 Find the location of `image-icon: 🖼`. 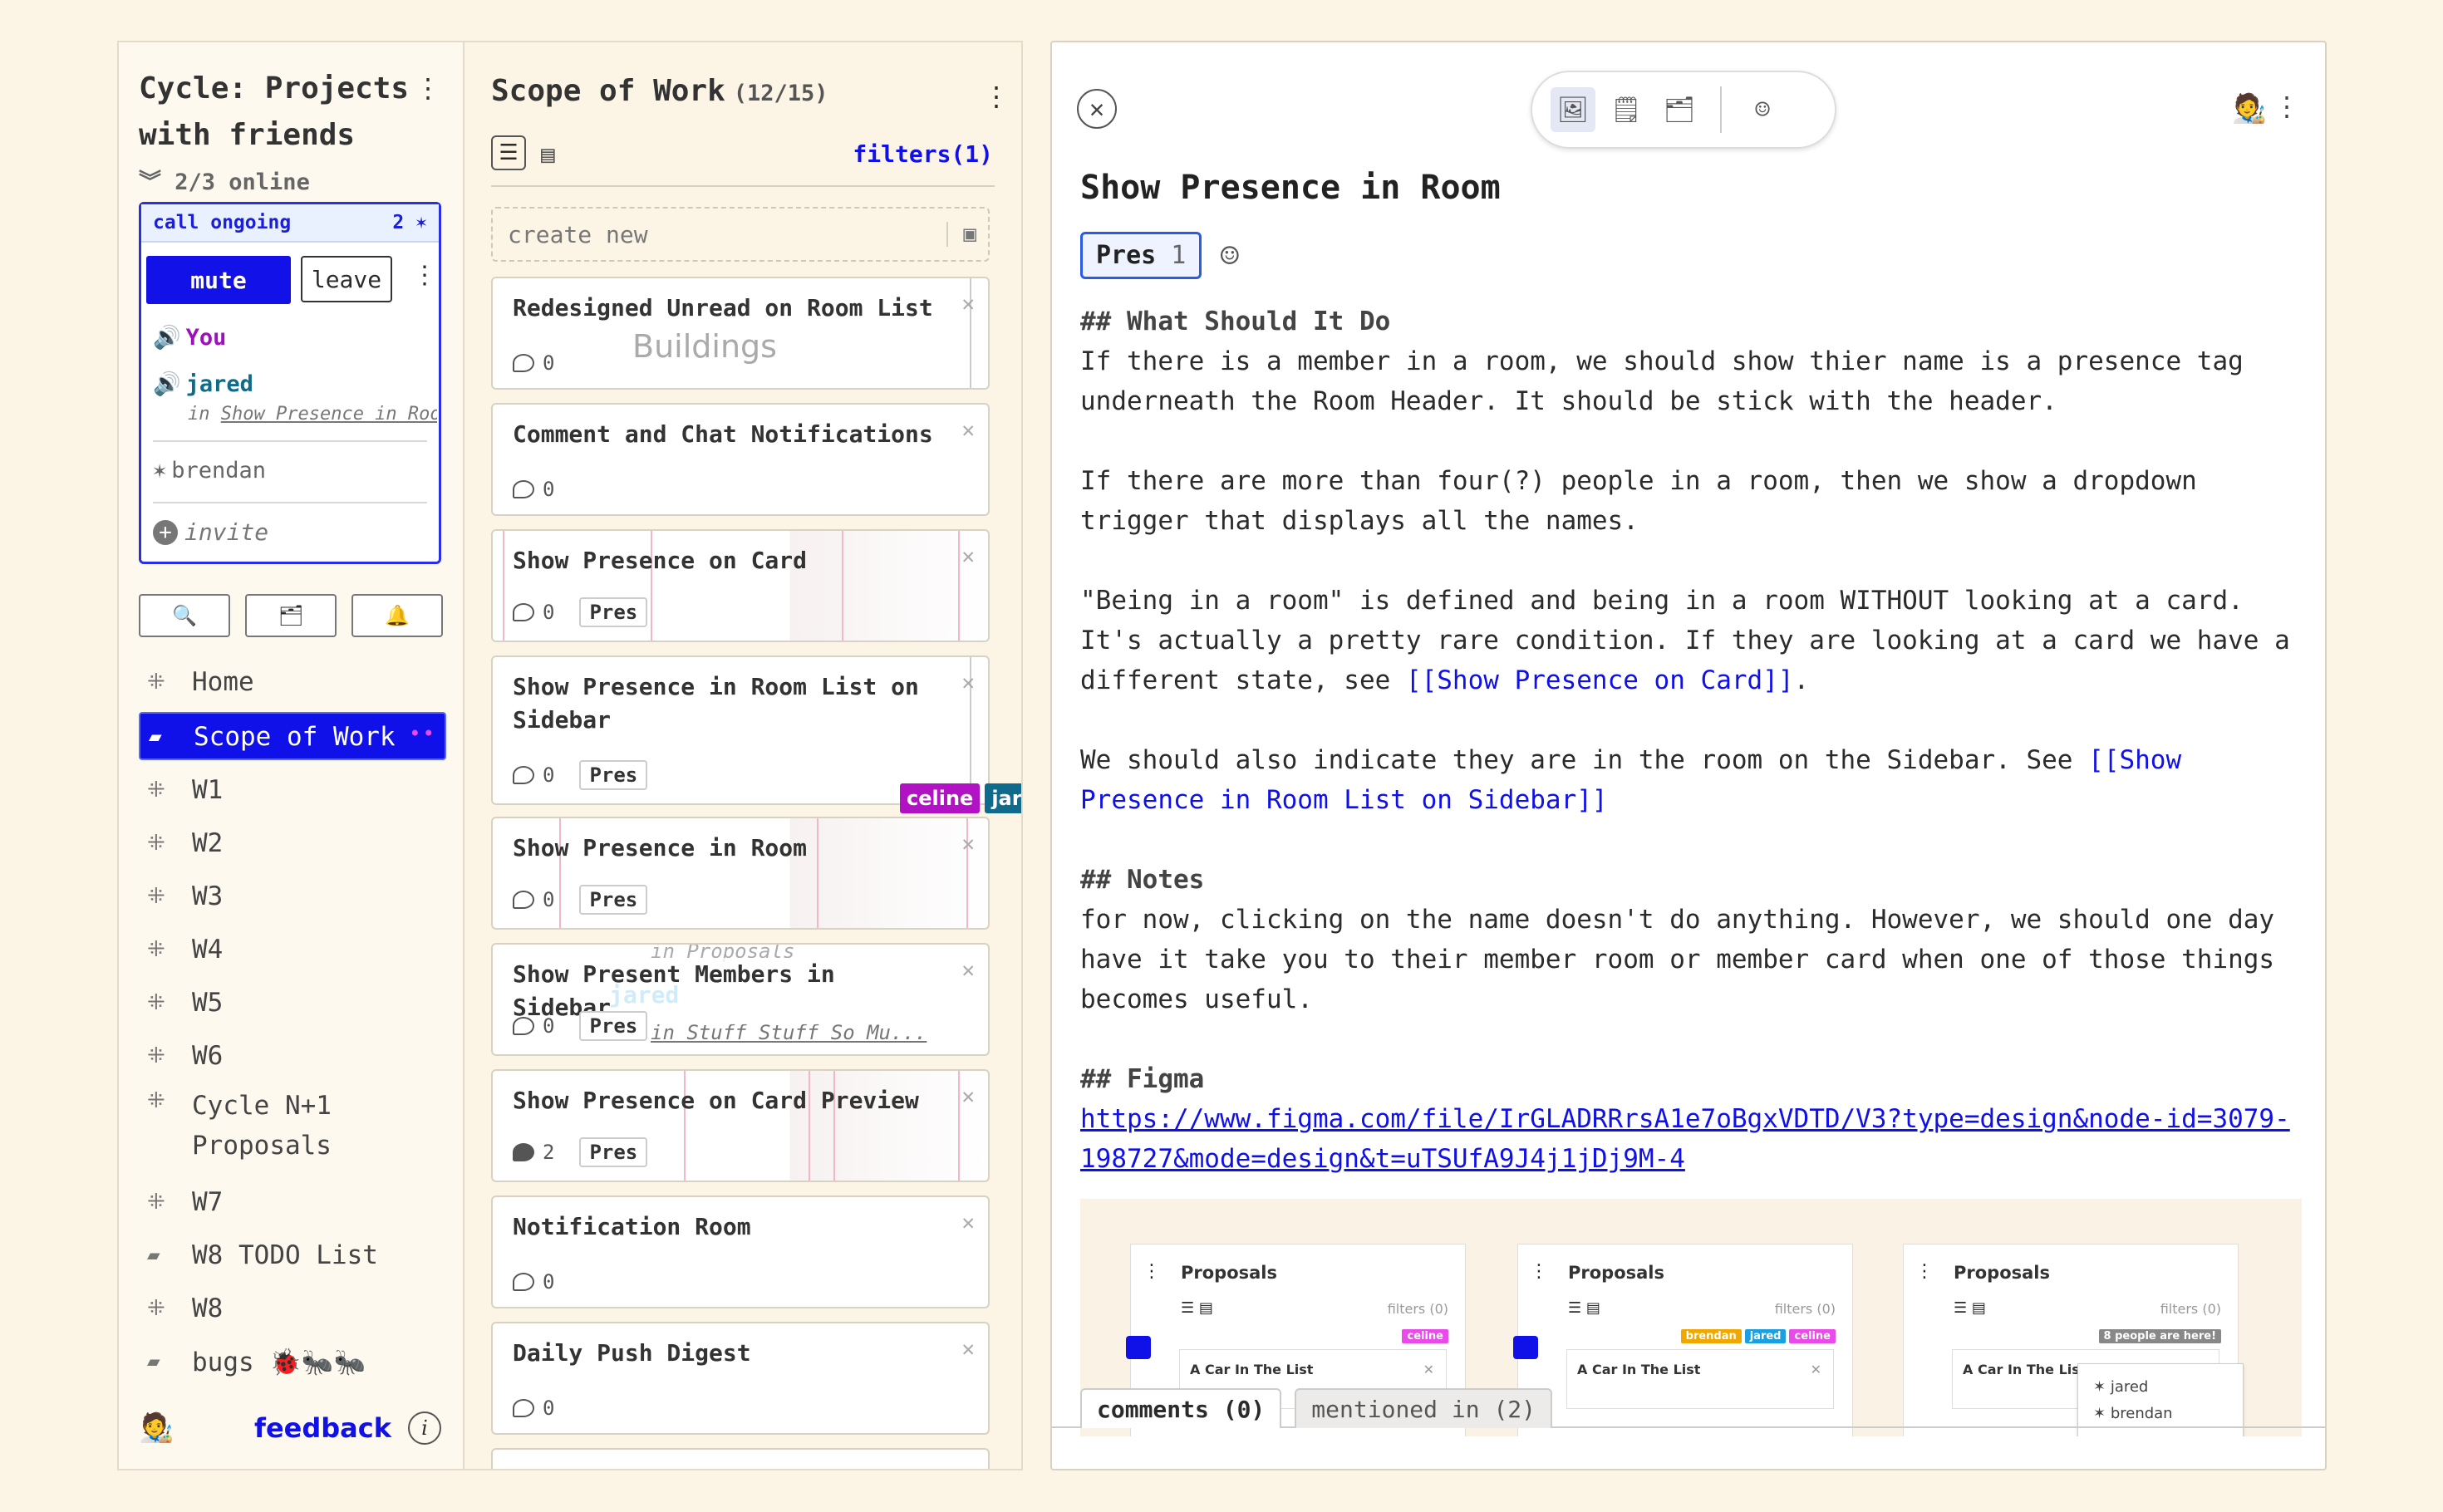

image-icon: 🖼 is located at coordinates (1573, 110).